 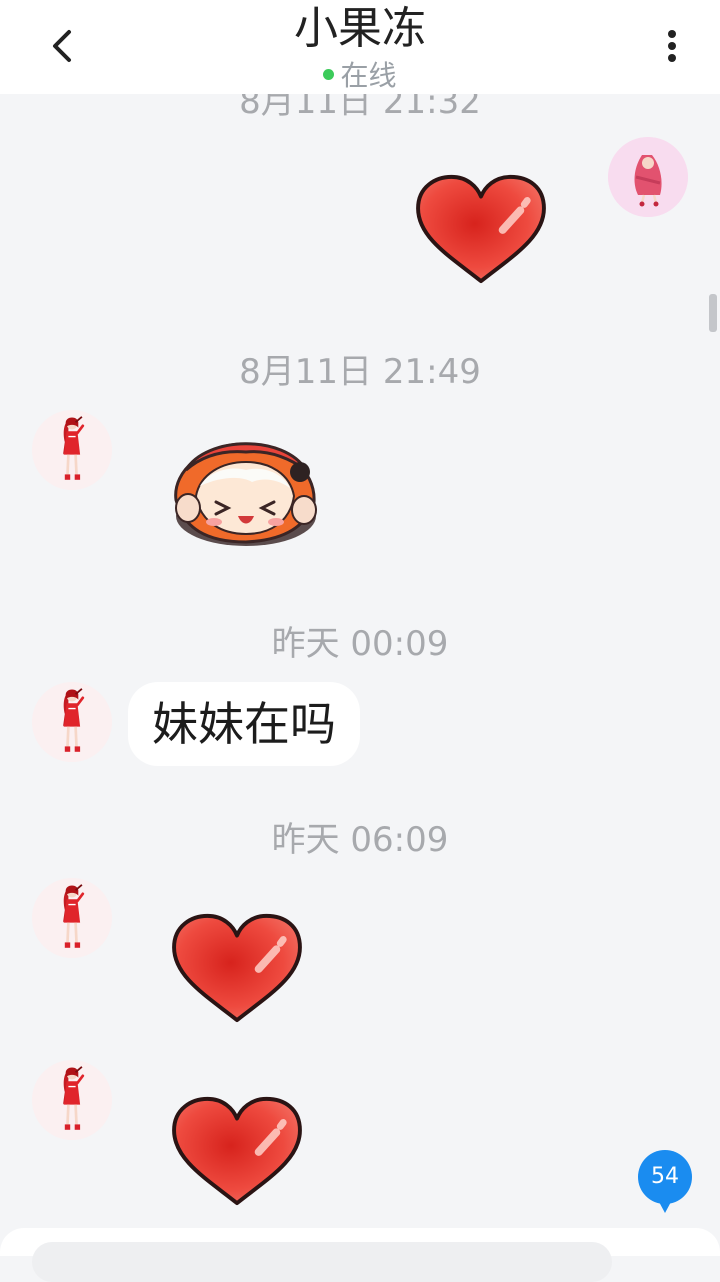 What do you see at coordinates (244, 724) in the screenshot?
I see `message-bubble: 妹妹在吗` at bounding box center [244, 724].